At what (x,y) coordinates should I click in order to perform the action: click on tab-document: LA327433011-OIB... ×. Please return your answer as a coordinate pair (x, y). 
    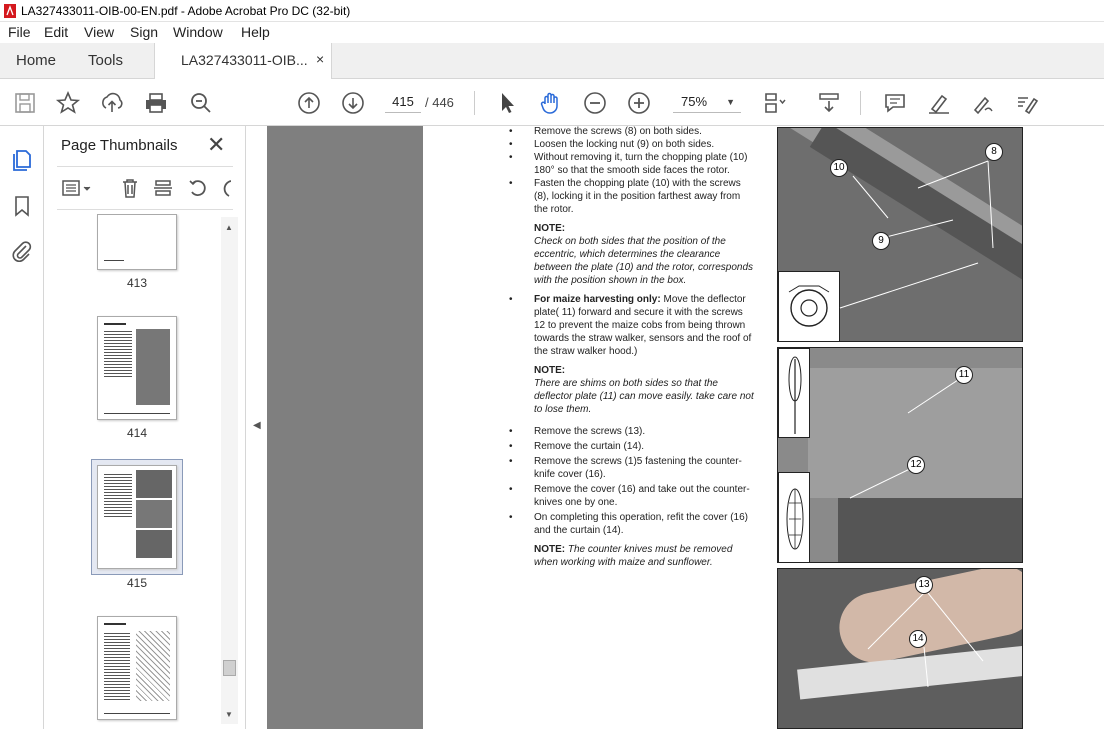
    Looking at the image, I should click on (243, 61).